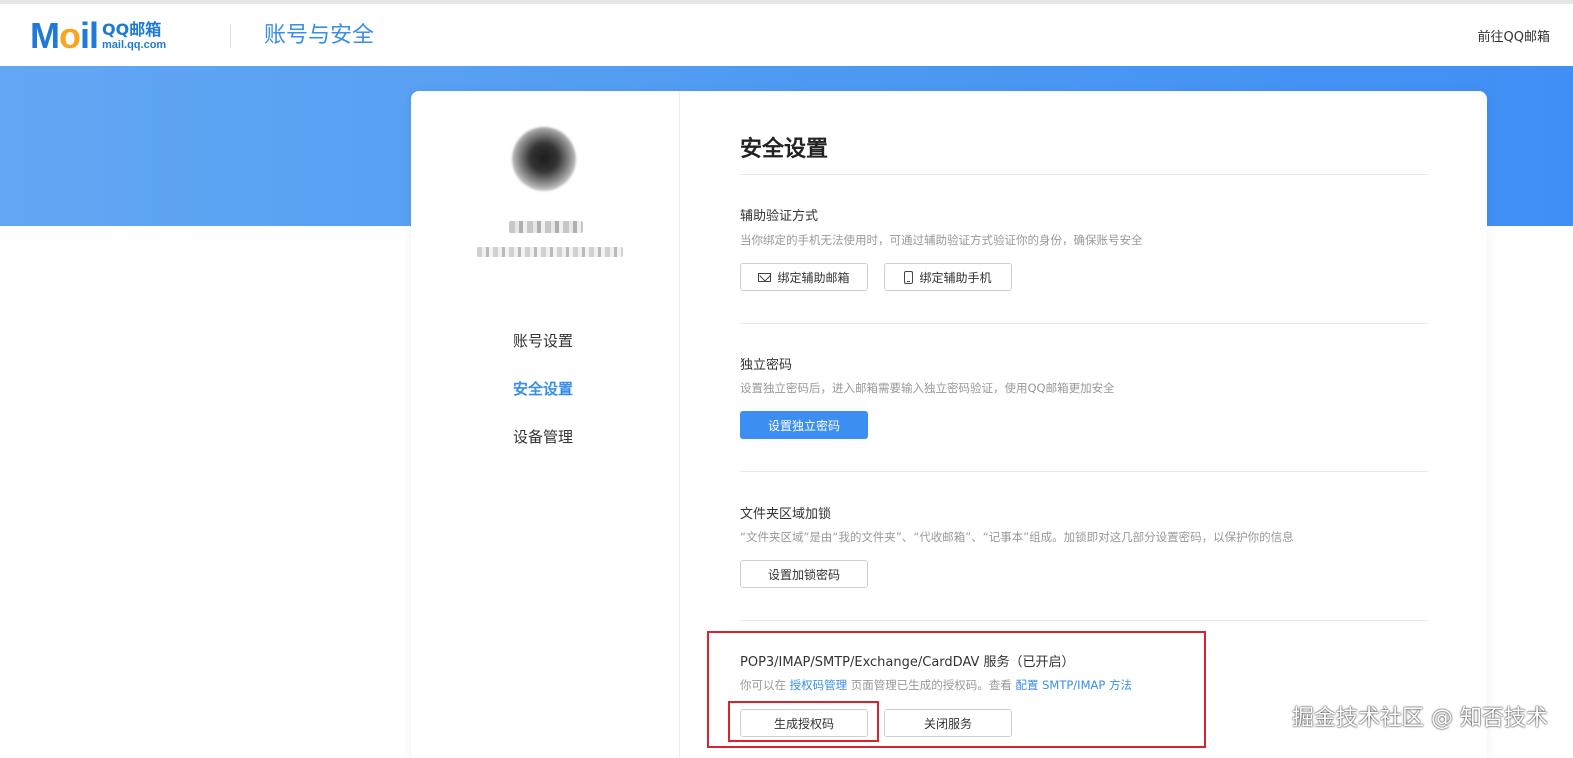  I want to click on sidebar-nav: 账号设置 安全设置 设备管理, so click(543, 401).